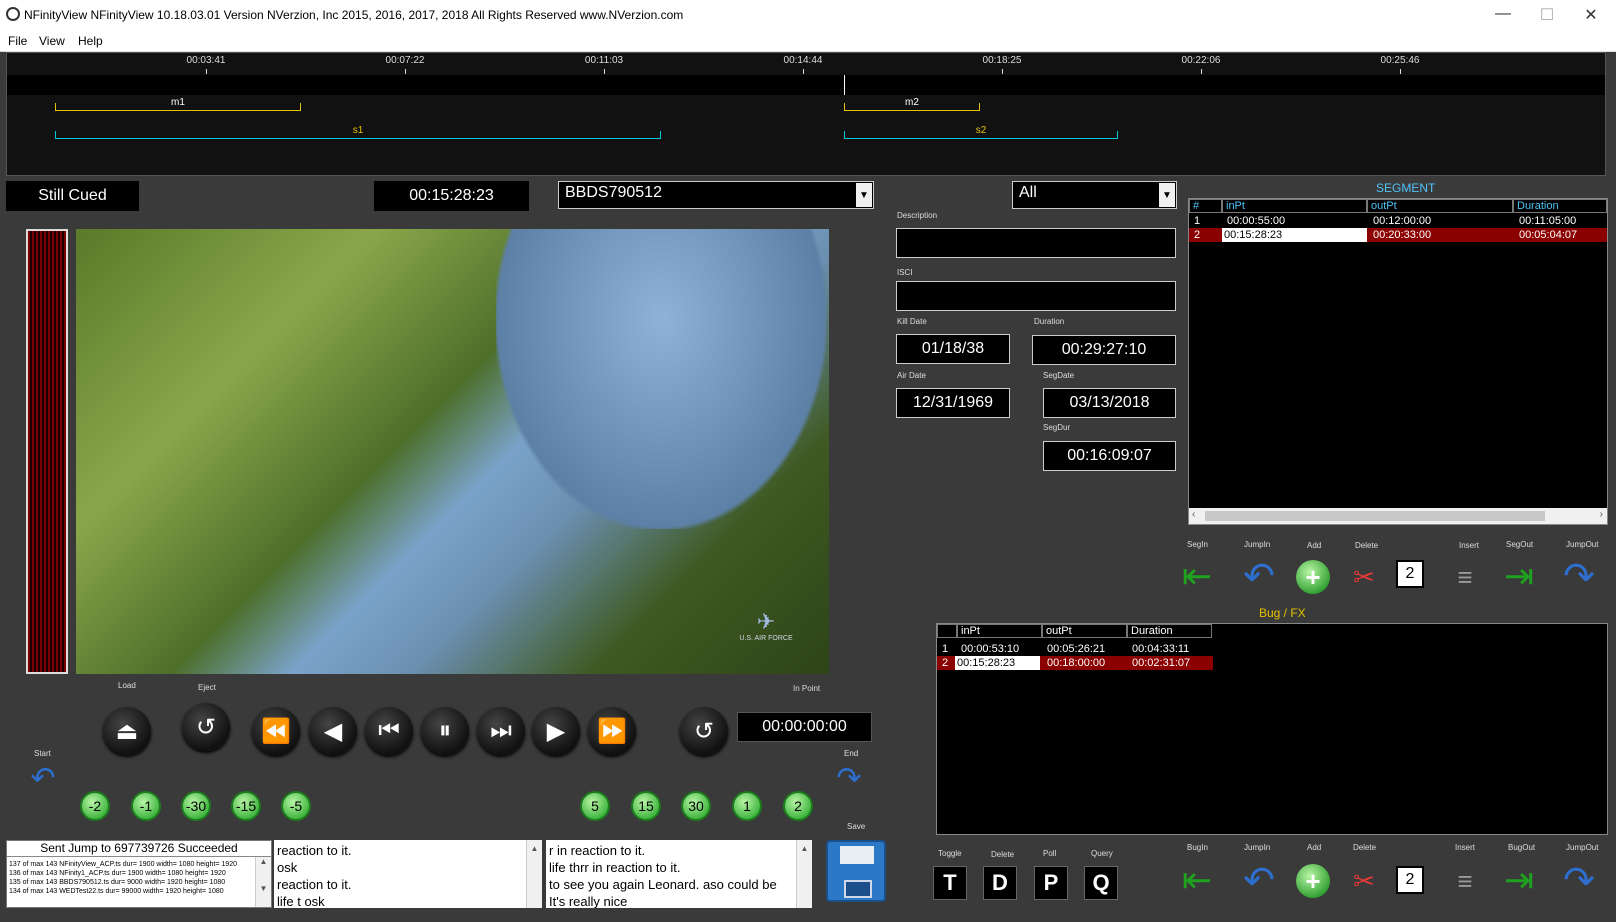  I want to click on seg-dur-field: 00:16:09:07, so click(1109, 456).